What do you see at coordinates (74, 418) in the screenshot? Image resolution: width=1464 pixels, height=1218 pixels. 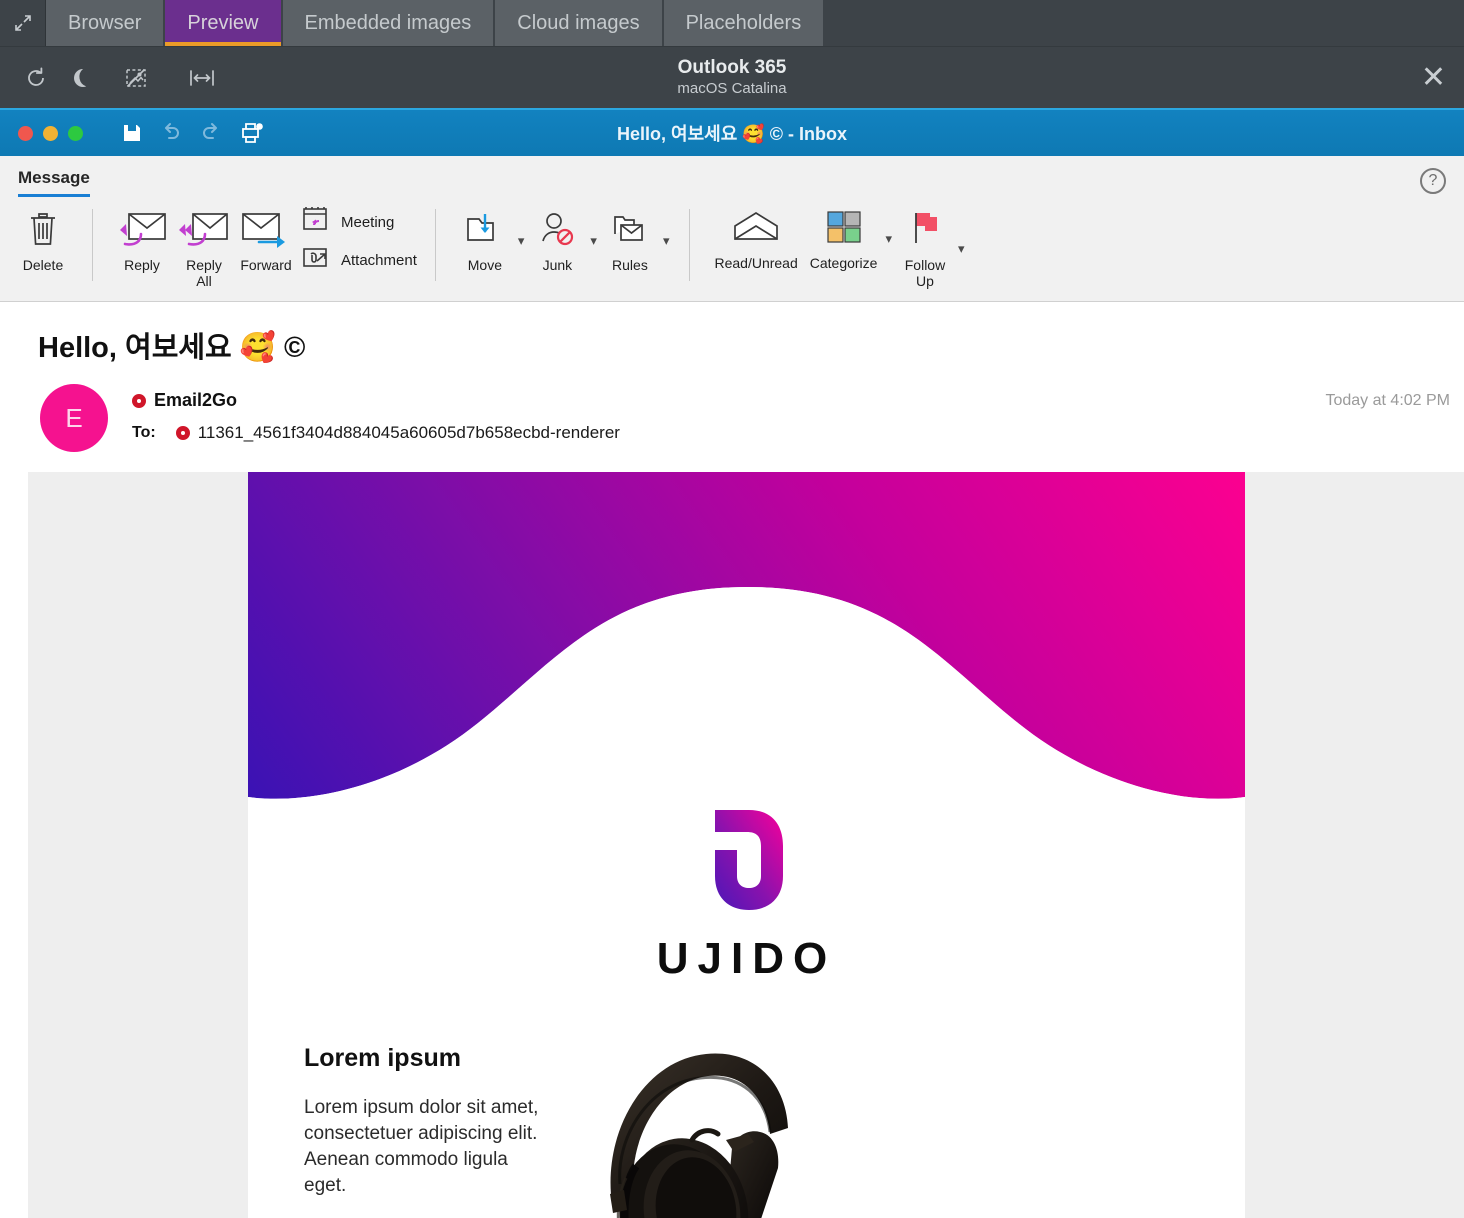 I see `avatar: E` at bounding box center [74, 418].